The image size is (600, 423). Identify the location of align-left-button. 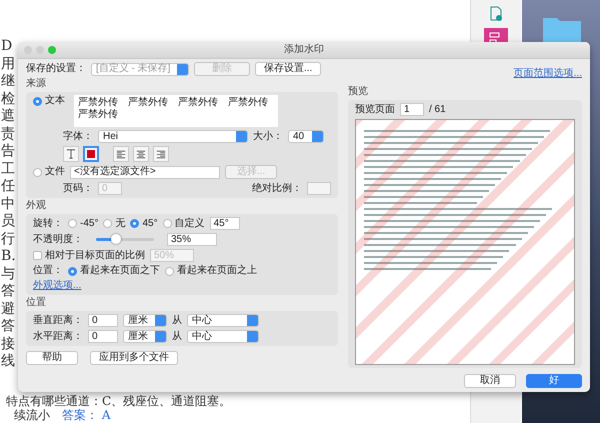
(121, 154).